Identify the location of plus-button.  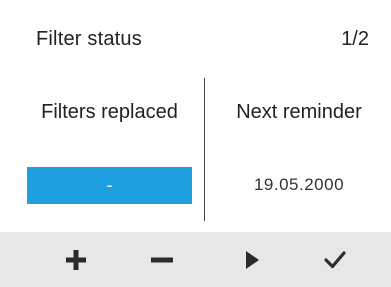
(76, 259).